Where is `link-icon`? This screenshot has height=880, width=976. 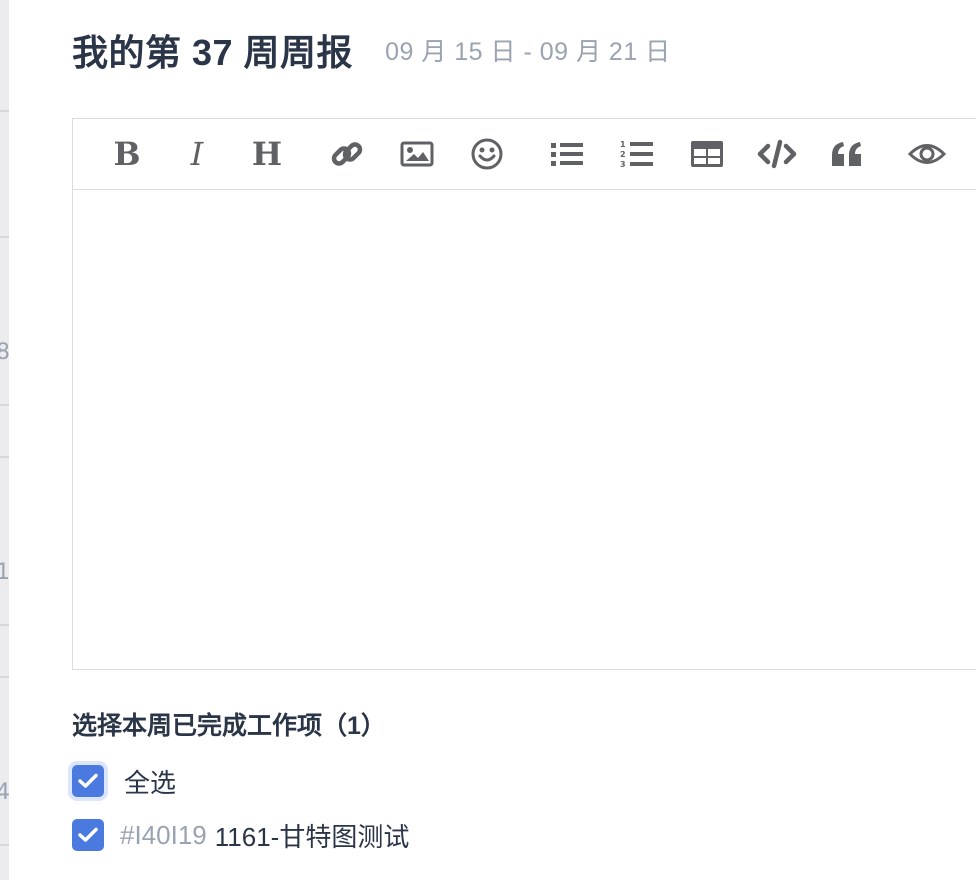
link-icon is located at coordinates (347, 154).